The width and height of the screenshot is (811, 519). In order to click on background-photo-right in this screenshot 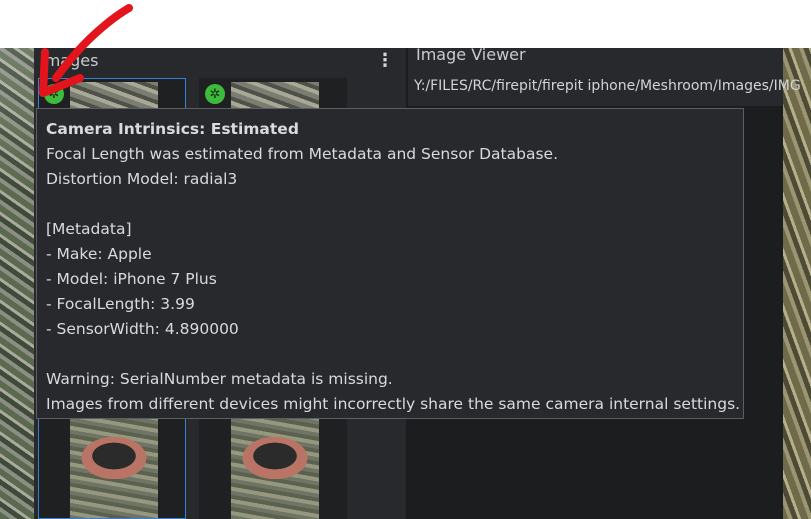, I will do `click(796, 283)`.